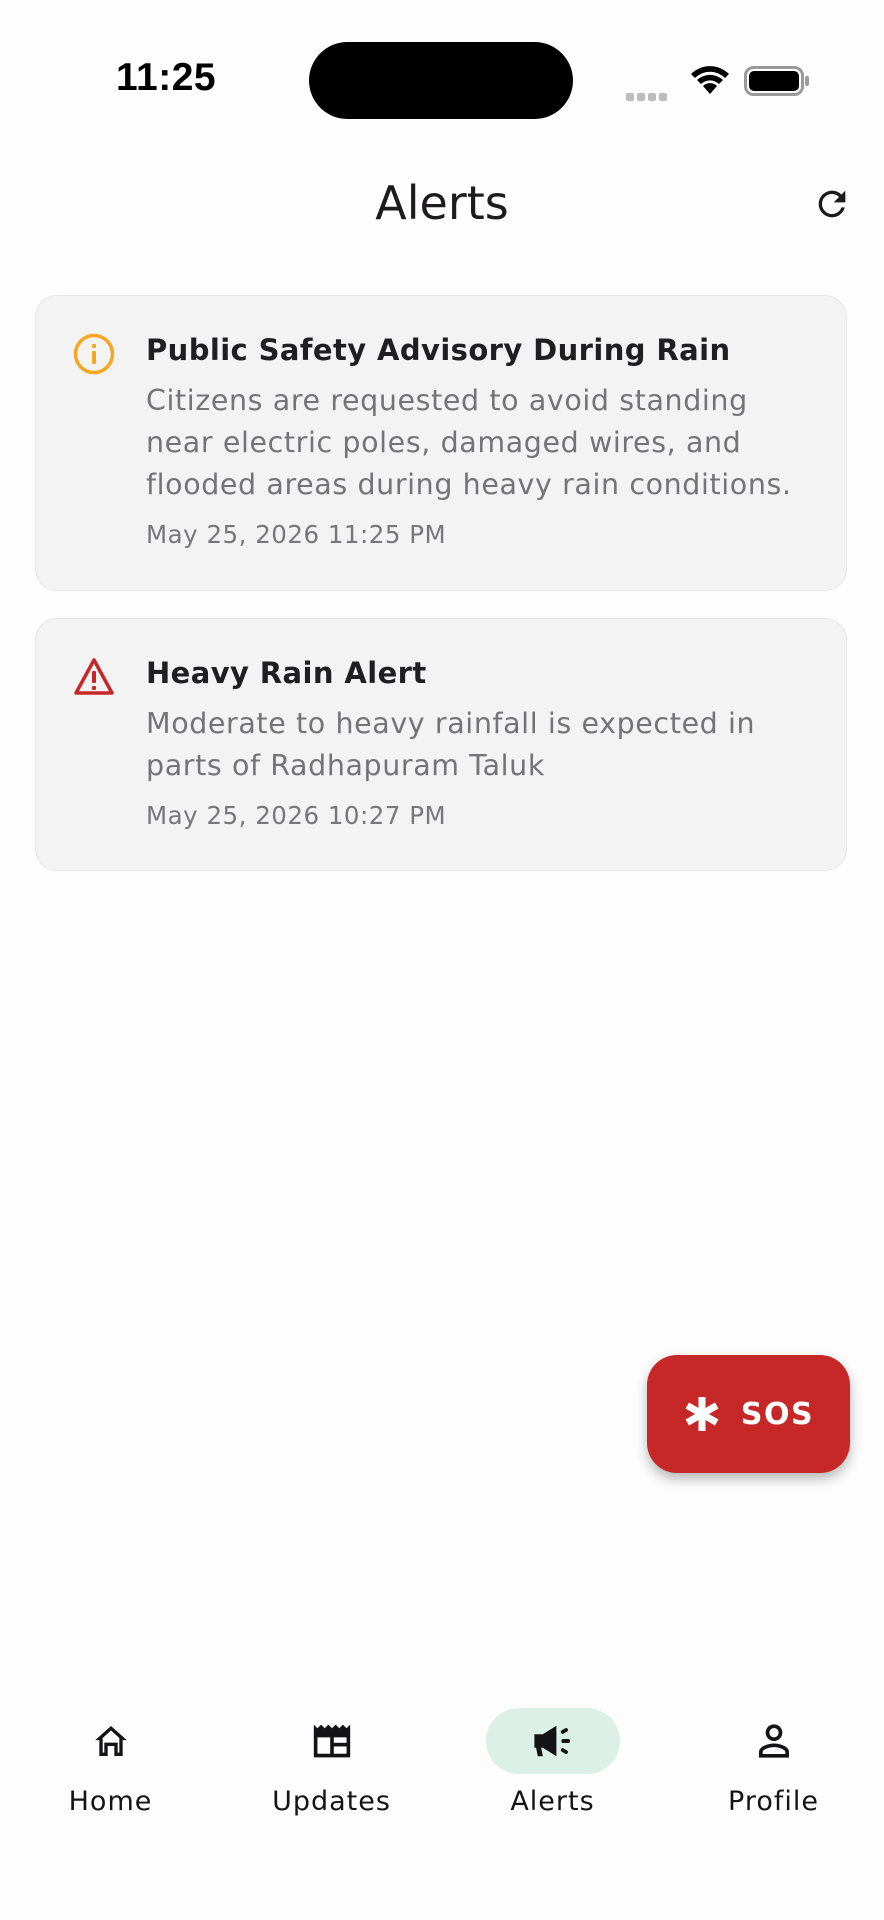 This screenshot has height=1920, width=884. Describe the element at coordinates (110, 1760) in the screenshot. I see `nav-item-home: Home` at that location.